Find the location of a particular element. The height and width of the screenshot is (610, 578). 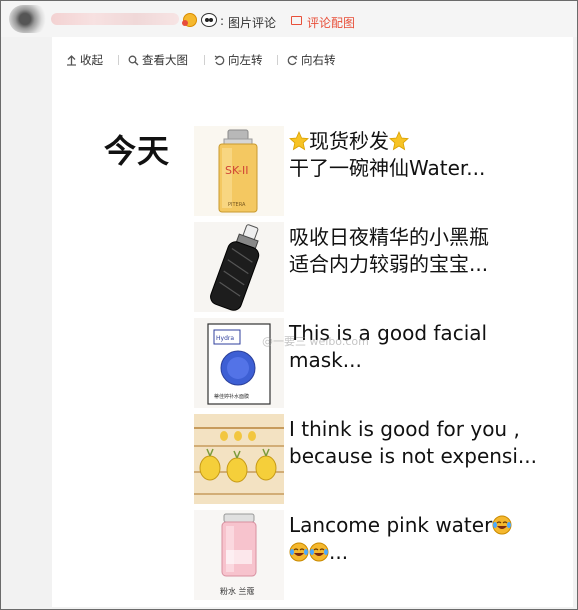

view-large-button: 查看大图 is located at coordinates (158, 60).